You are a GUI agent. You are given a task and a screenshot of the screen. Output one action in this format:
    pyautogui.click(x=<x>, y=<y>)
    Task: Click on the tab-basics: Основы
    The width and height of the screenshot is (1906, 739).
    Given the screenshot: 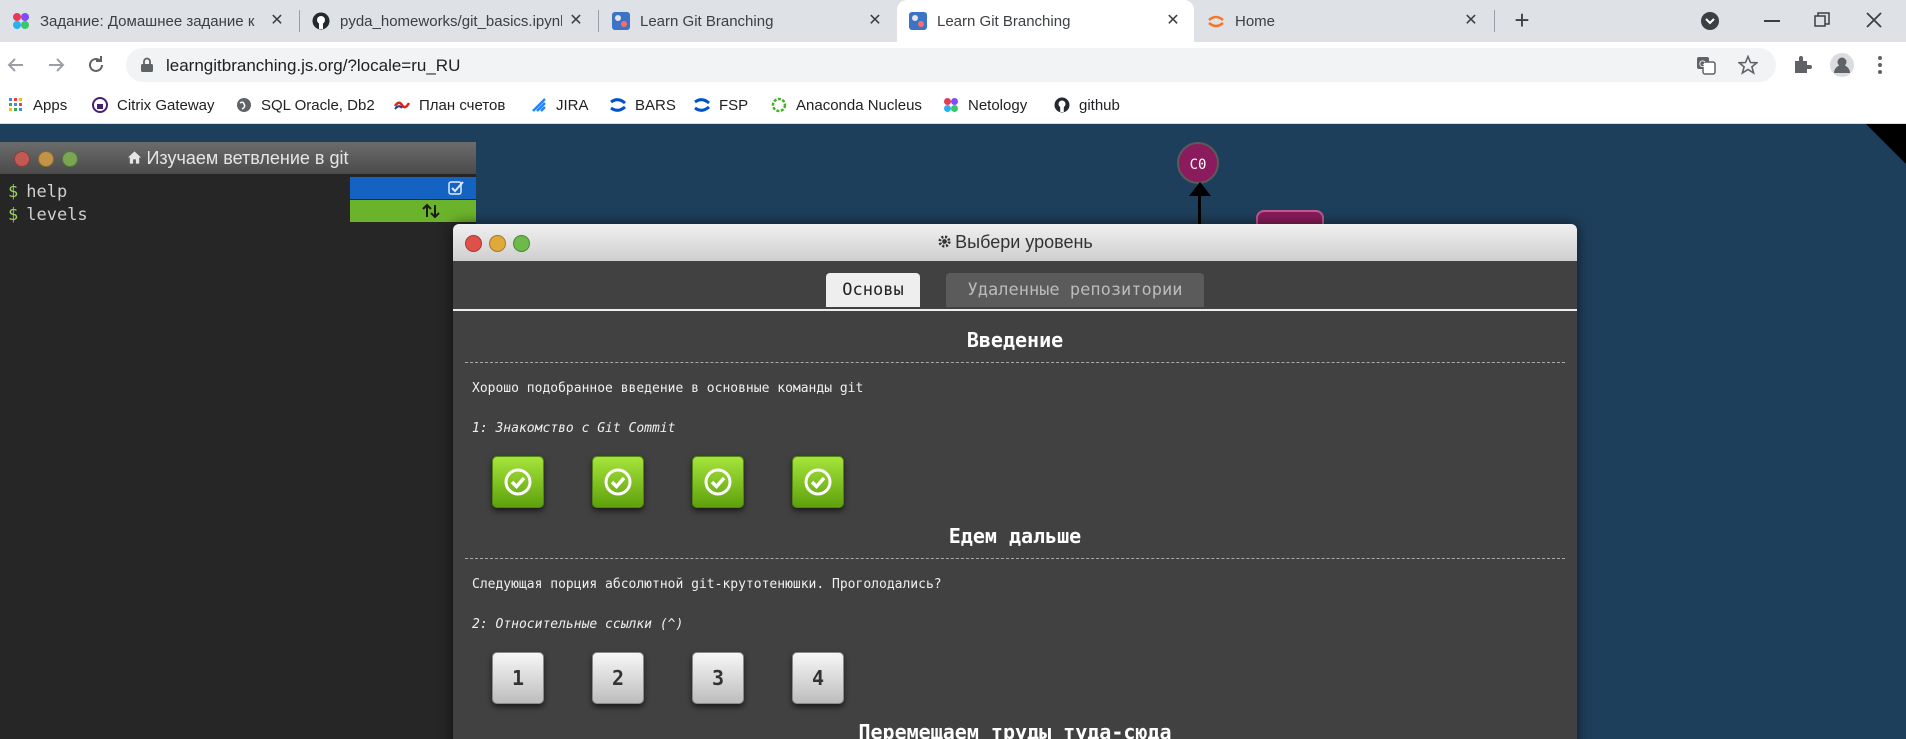 What is the action you would take?
    pyautogui.click(x=873, y=290)
    